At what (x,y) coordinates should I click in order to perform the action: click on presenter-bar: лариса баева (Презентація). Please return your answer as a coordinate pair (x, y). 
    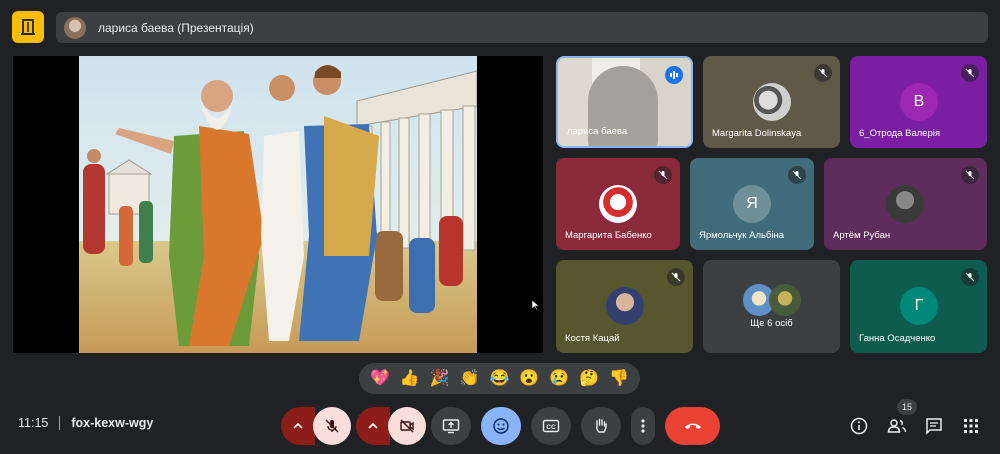
    Looking at the image, I should click on (522, 27).